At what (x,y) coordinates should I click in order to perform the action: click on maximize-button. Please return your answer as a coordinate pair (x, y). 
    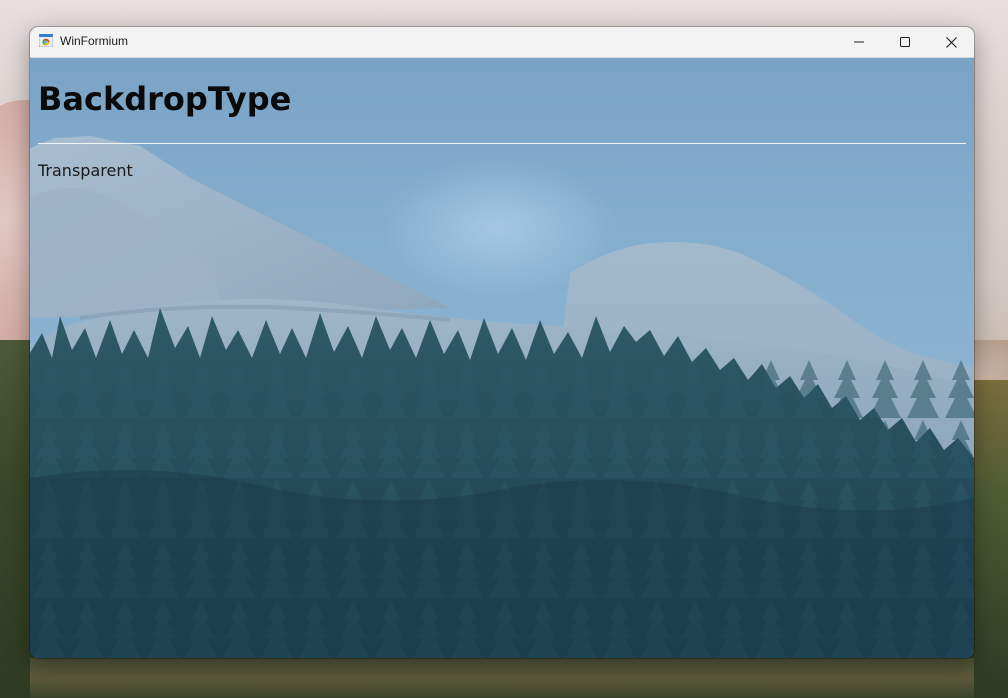
    Looking at the image, I should click on (905, 42).